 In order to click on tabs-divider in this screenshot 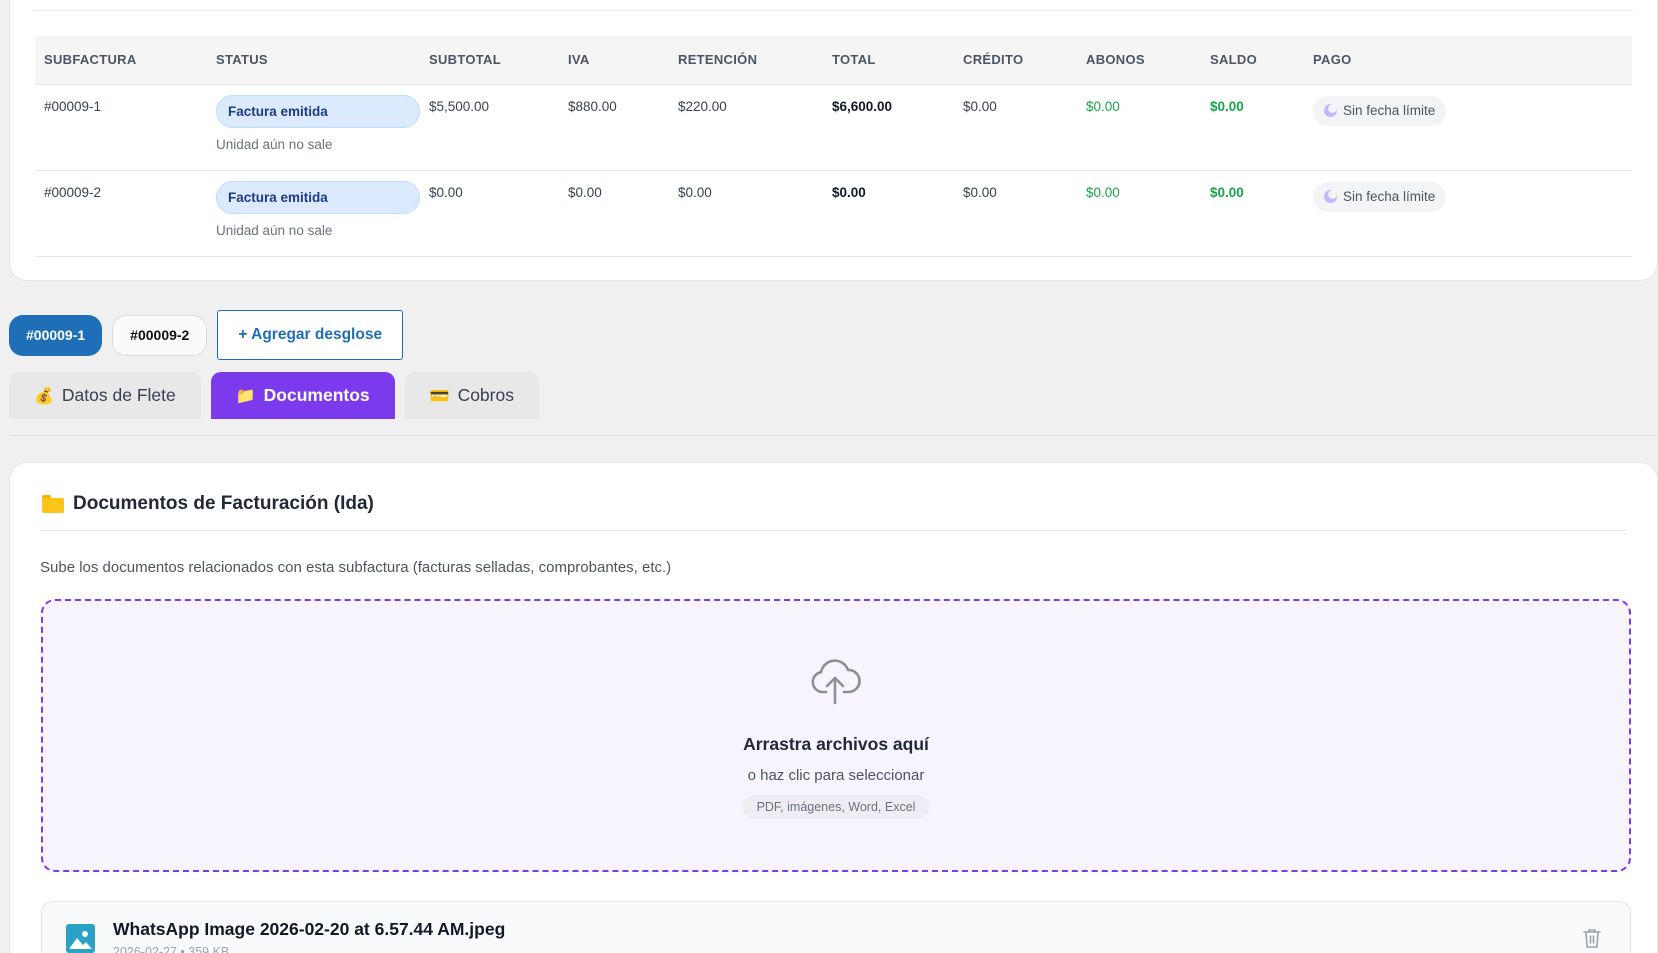, I will do `click(833, 435)`.